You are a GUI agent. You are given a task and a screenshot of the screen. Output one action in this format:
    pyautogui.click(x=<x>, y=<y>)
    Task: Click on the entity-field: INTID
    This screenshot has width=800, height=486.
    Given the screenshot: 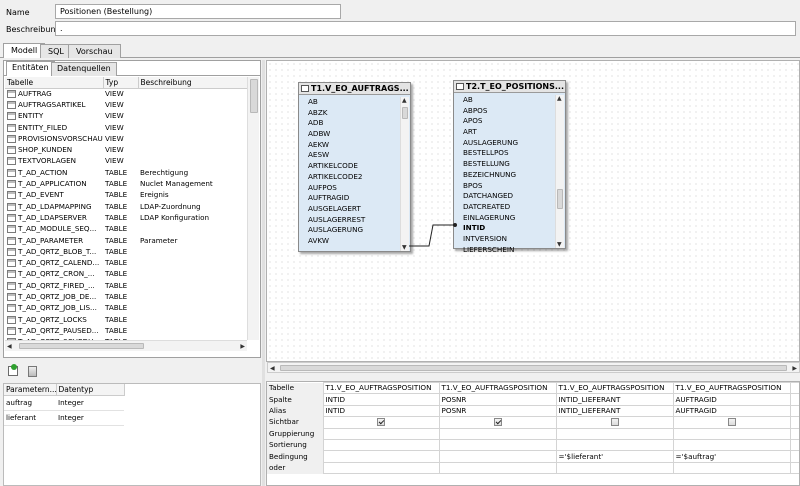 What is the action you would take?
    pyautogui.click(x=507, y=228)
    